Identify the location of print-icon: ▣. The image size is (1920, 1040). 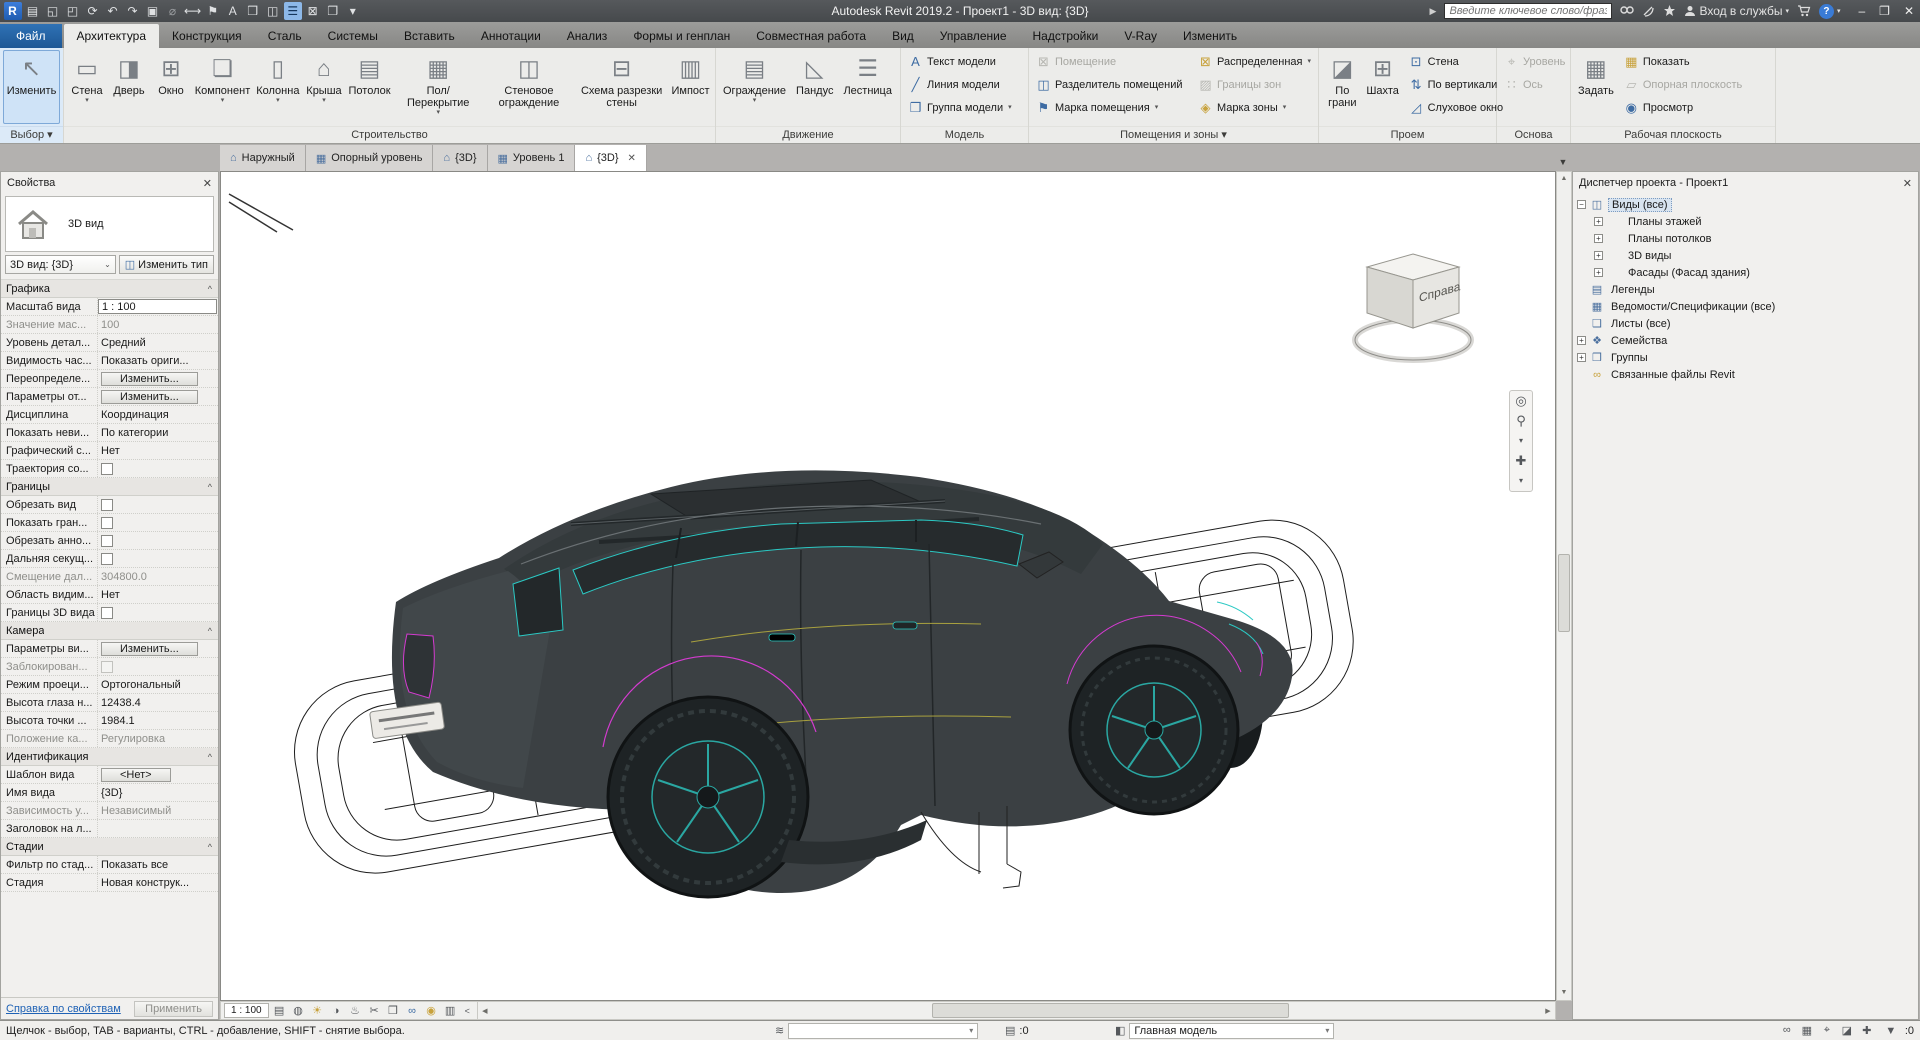
(153, 11).